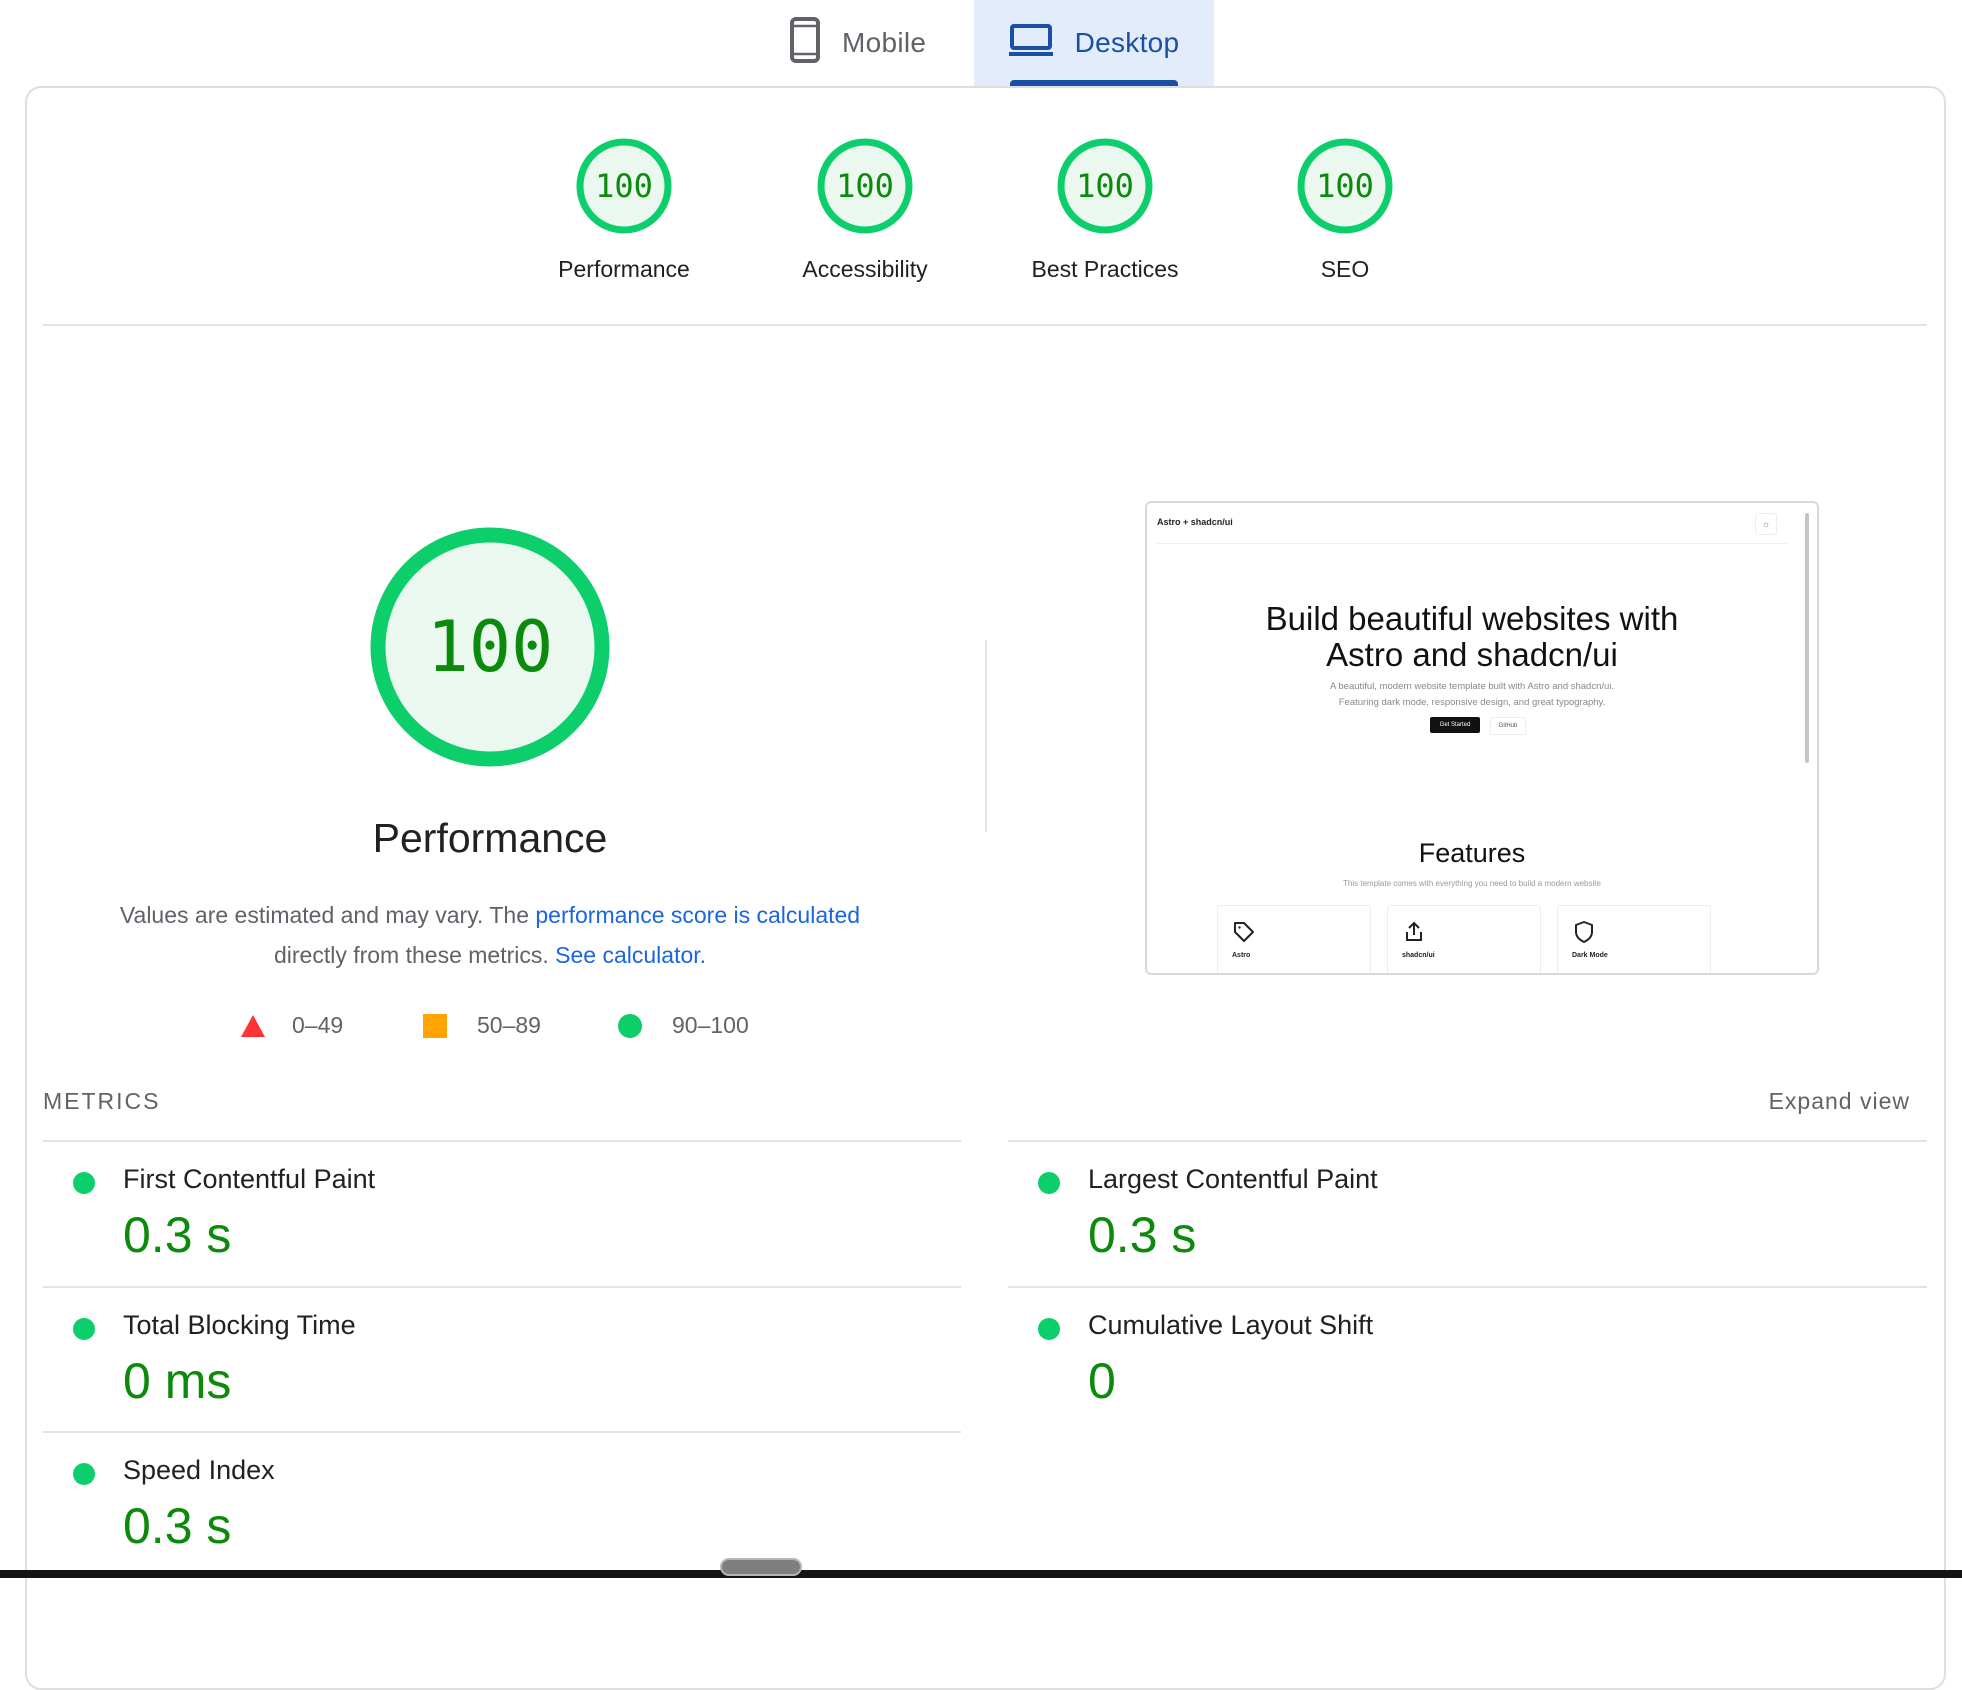 This screenshot has height=1690, width=1962. What do you see at coordinates (1414, 931) in the screenshot?
I see `share-icon` at bounding box center [1414, 931].